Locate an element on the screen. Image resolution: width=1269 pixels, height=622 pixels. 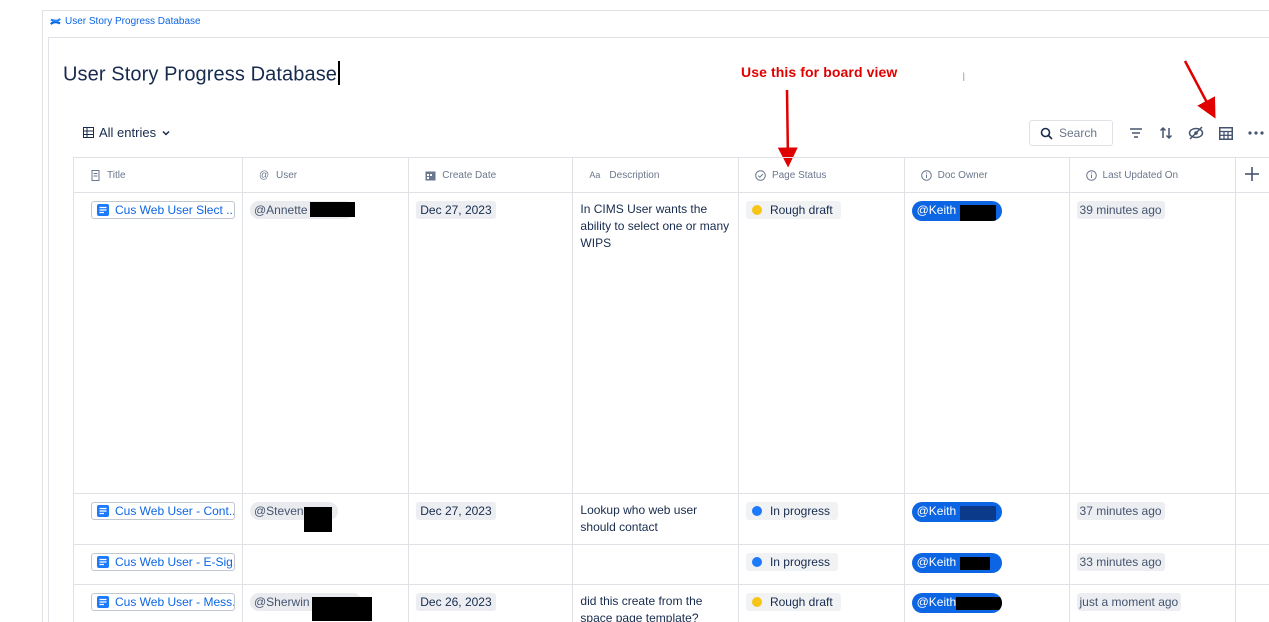
breadcrumb: User Story Progress Database is located at coordinates (125, 21).